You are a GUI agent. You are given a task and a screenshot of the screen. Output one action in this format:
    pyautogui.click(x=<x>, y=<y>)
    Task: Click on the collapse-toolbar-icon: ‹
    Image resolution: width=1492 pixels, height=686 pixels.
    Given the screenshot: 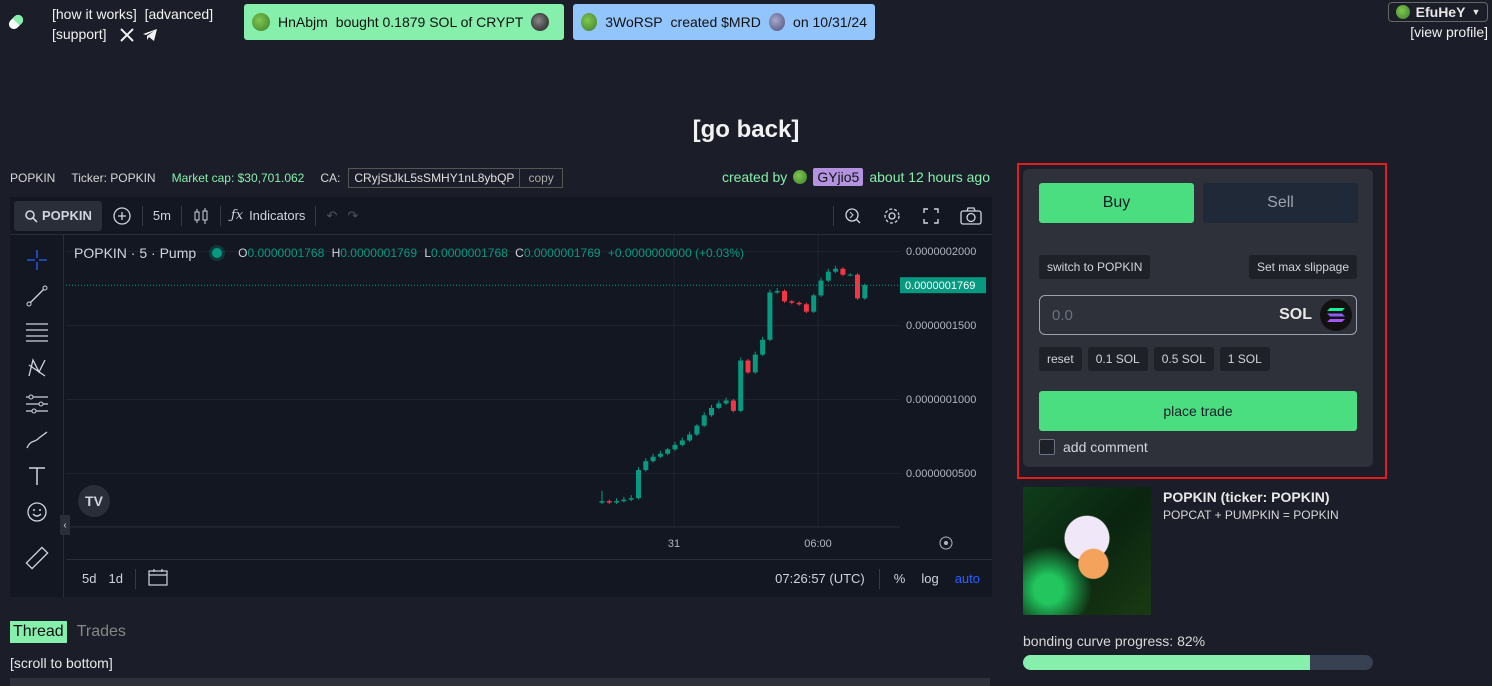 What is the action you would take?
    pyautogui.click(x=65, y=525)
    